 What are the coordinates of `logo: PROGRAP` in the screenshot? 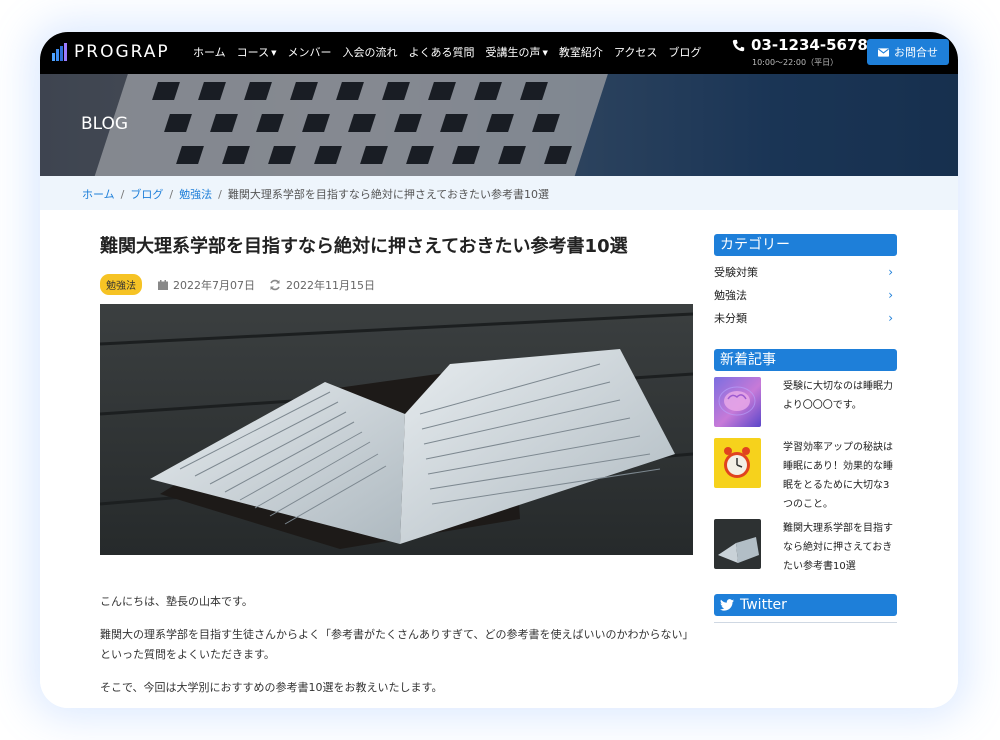 It's located at (111, 52).